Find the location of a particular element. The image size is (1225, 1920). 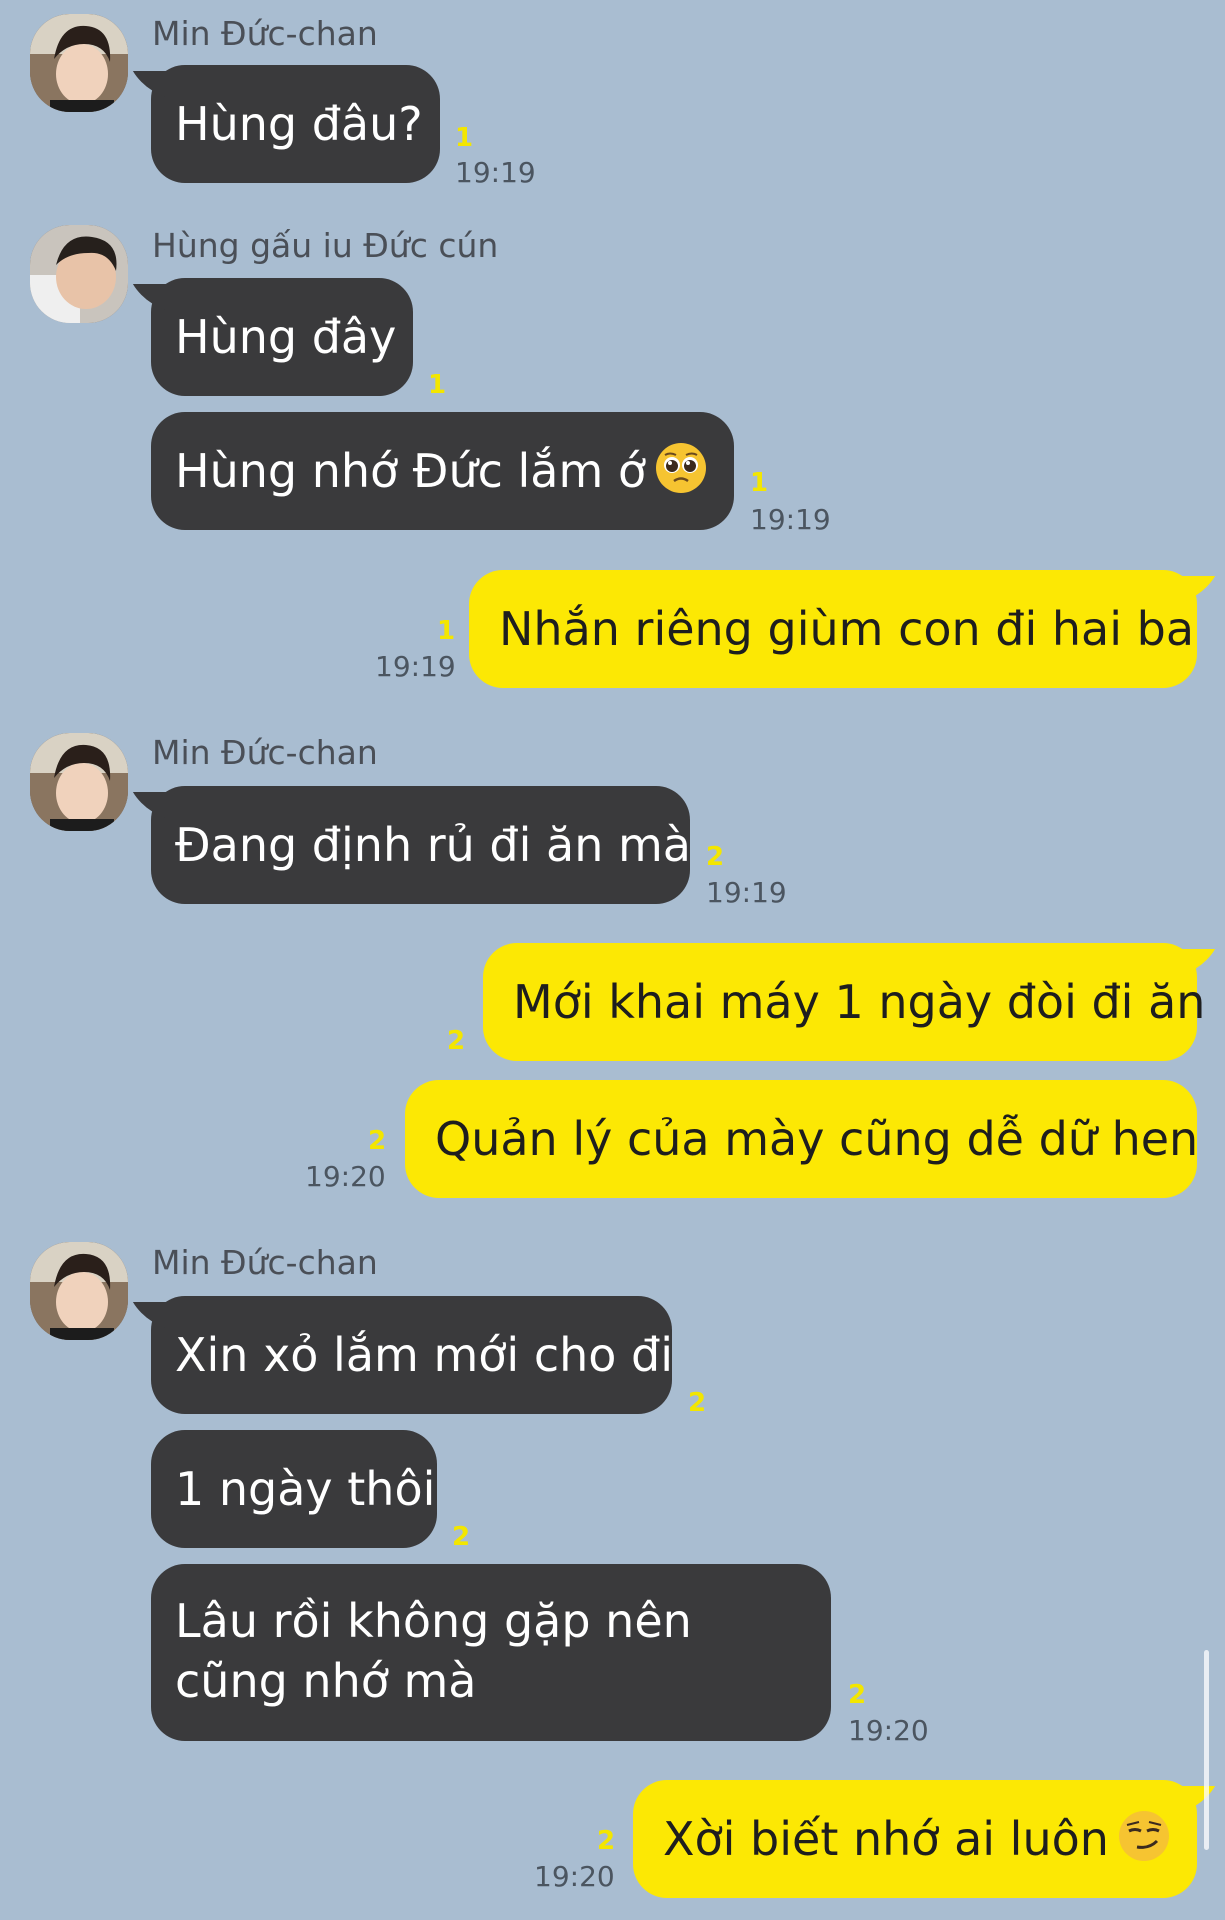

pleading-face-icon is located at coordinates (681, 468).